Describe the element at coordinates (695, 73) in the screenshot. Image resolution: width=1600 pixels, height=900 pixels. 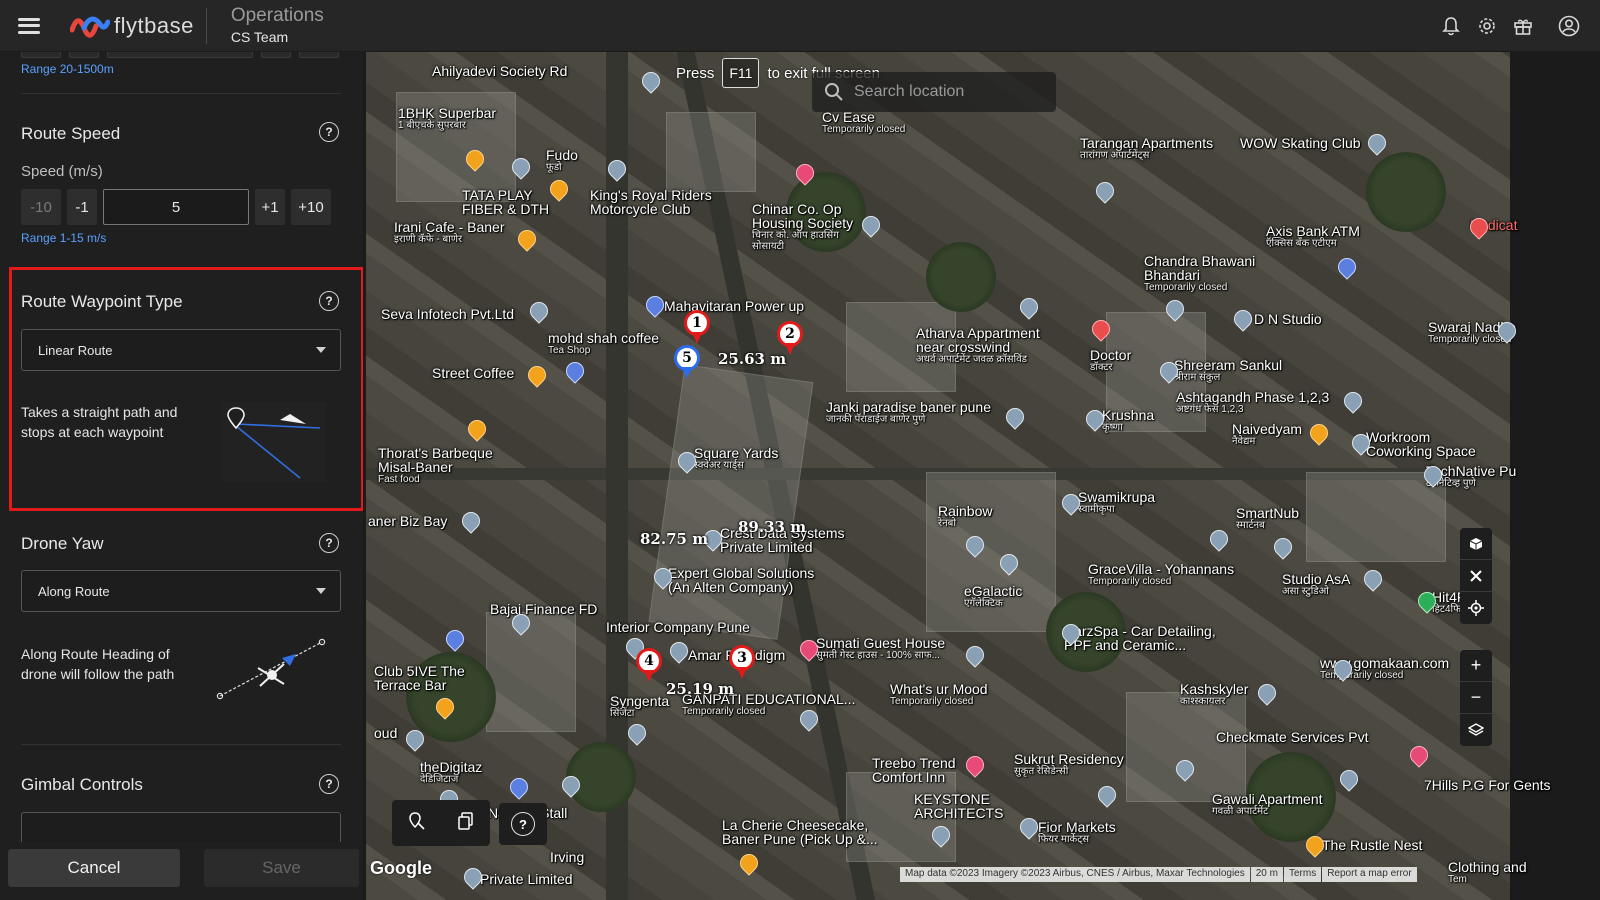
I see `fullscreen-hint-press: Press` at that location.